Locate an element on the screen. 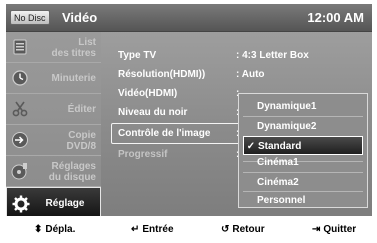 Image resolution: width=377 pixels, height=243 pixels. hint-enter: ↵ Entrée is located at coordinates (152, 230).